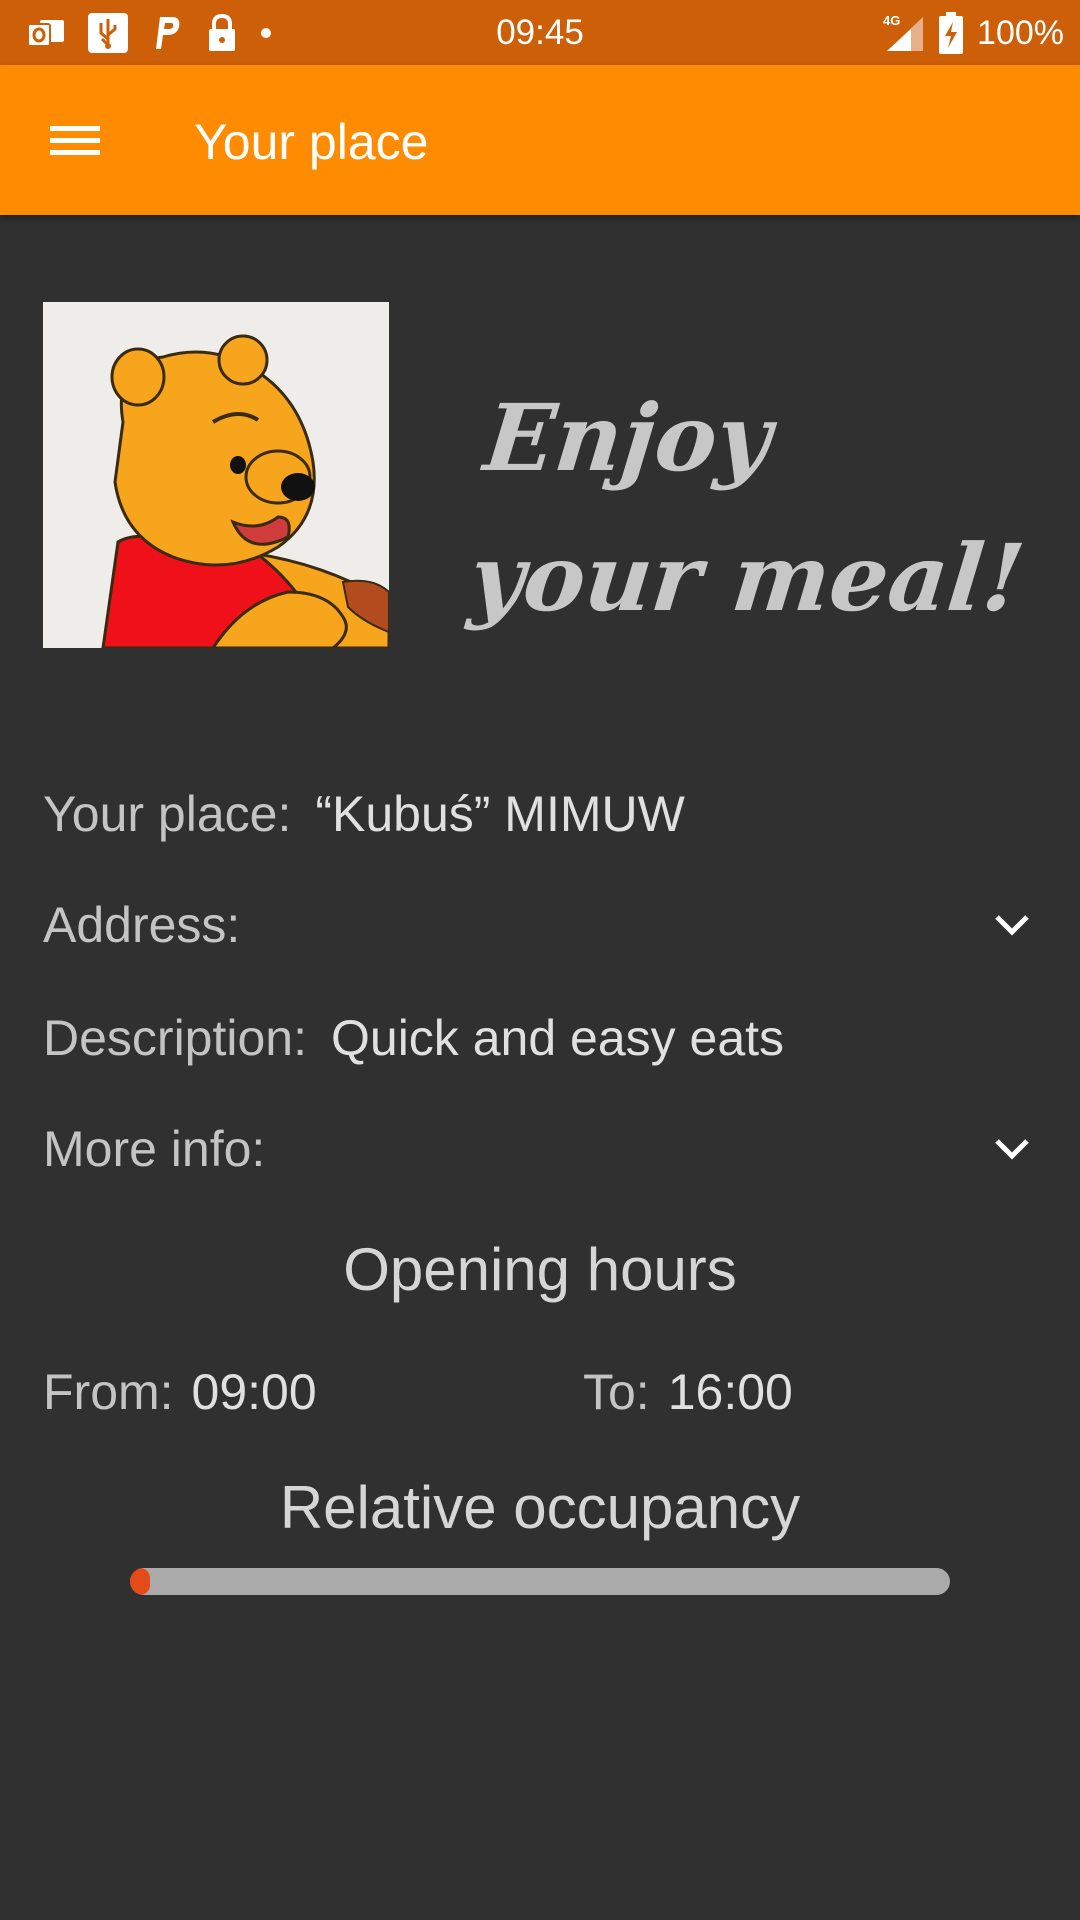 The image size is (1080, 1920). Describe the element at coordinates (628, 438) in the screenshot. I see `tagline-line-1: Enjoy` at that location.